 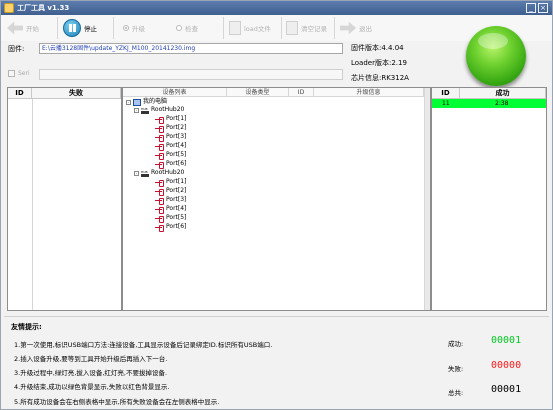 What do you see at coordinates (276, 8) in the screenshot?
I see `title-bar: 工厂工具 v1.33 _ ×` at bounding box center [276, 8].